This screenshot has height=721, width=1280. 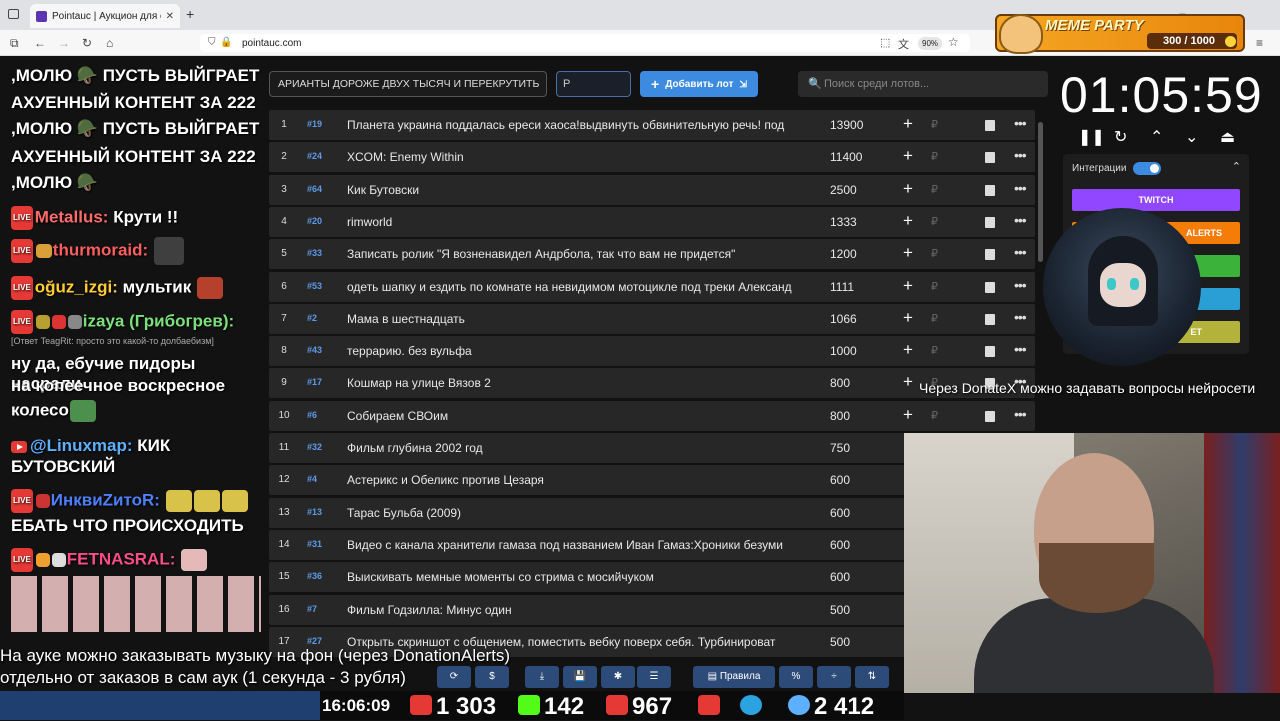 I want to click on new-tab-icon: +, so click(x=190, y=14).